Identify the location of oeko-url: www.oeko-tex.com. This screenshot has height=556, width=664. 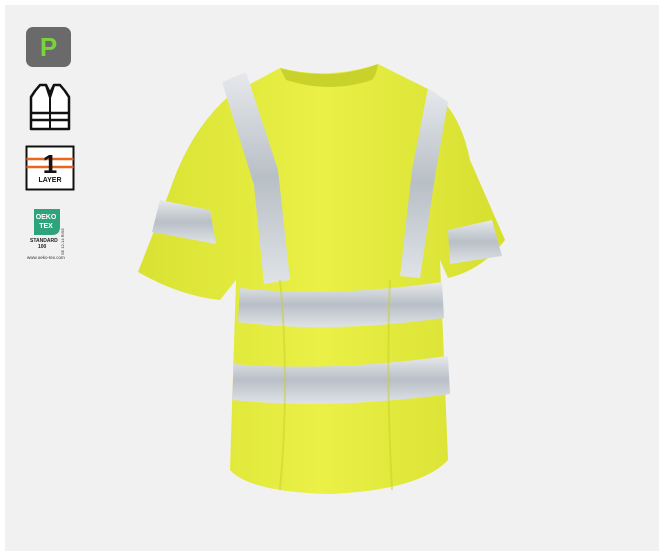
(46, 257).